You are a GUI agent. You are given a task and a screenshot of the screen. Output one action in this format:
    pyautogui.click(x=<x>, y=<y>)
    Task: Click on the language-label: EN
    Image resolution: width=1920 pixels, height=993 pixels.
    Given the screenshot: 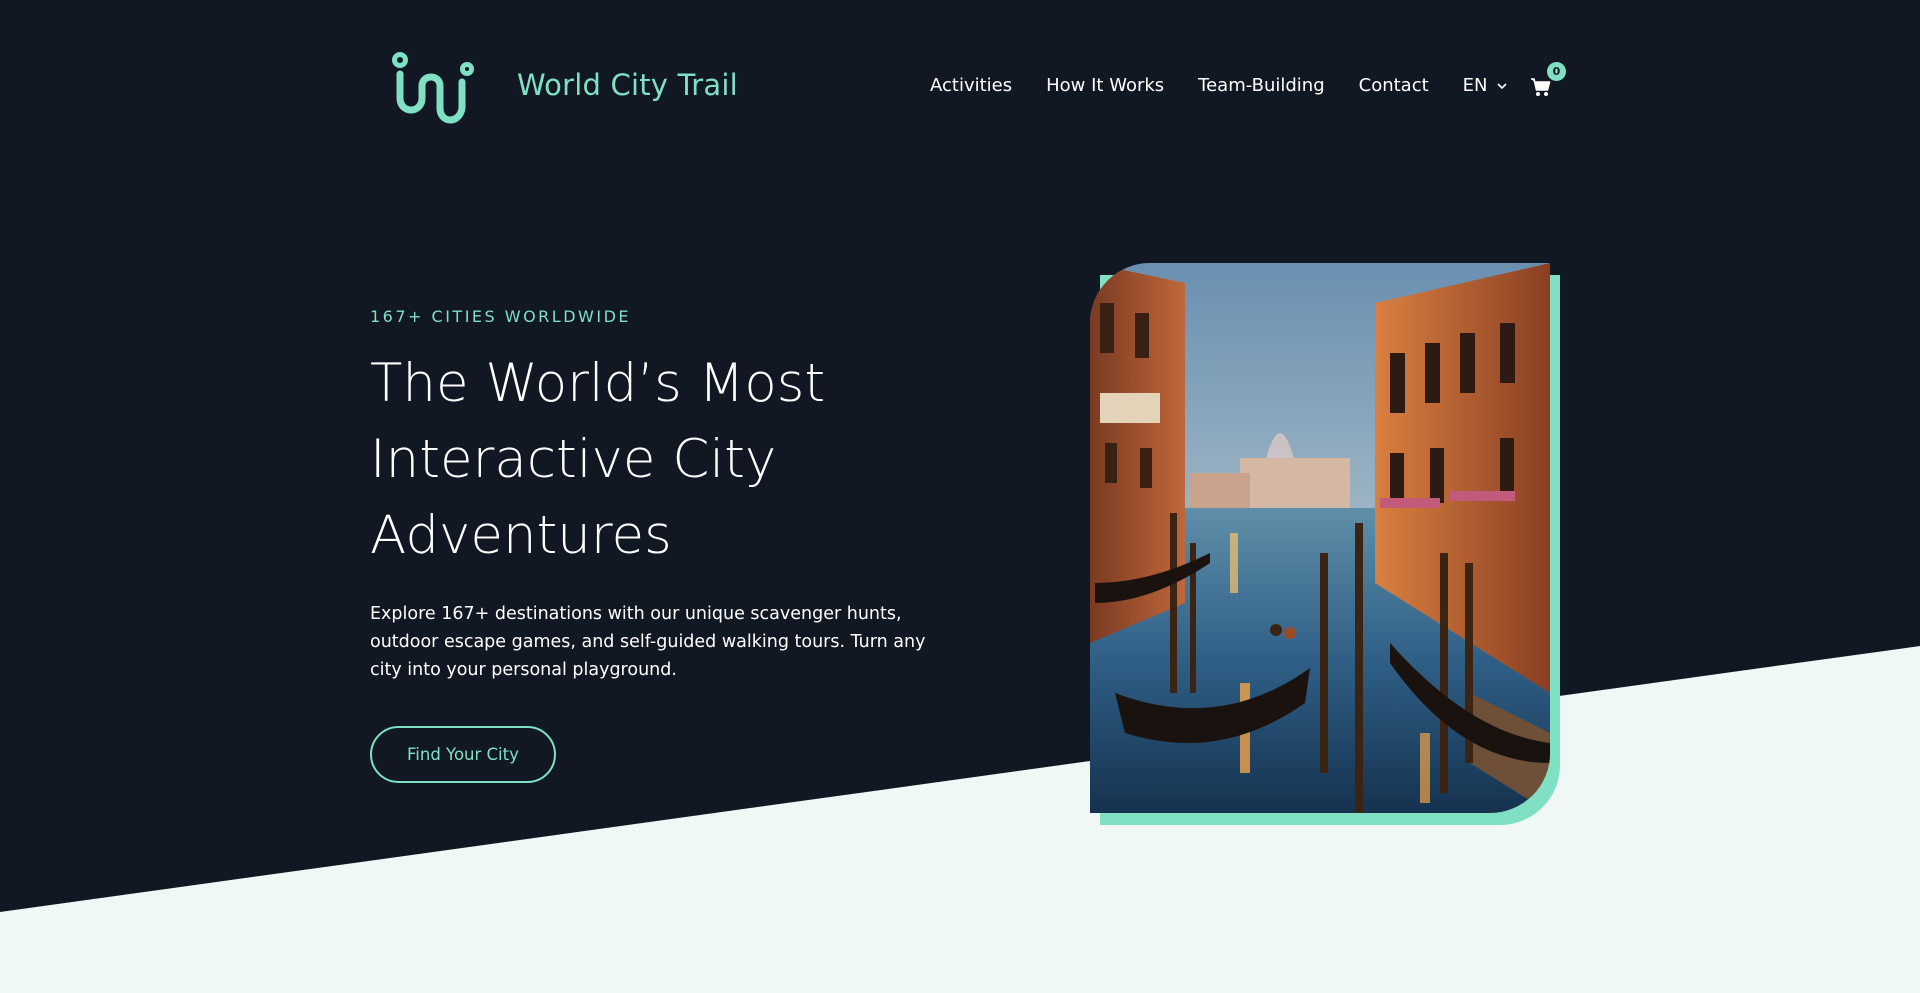 What is the action you would take?
    pyautogui.click(x=1475, y=85)
    